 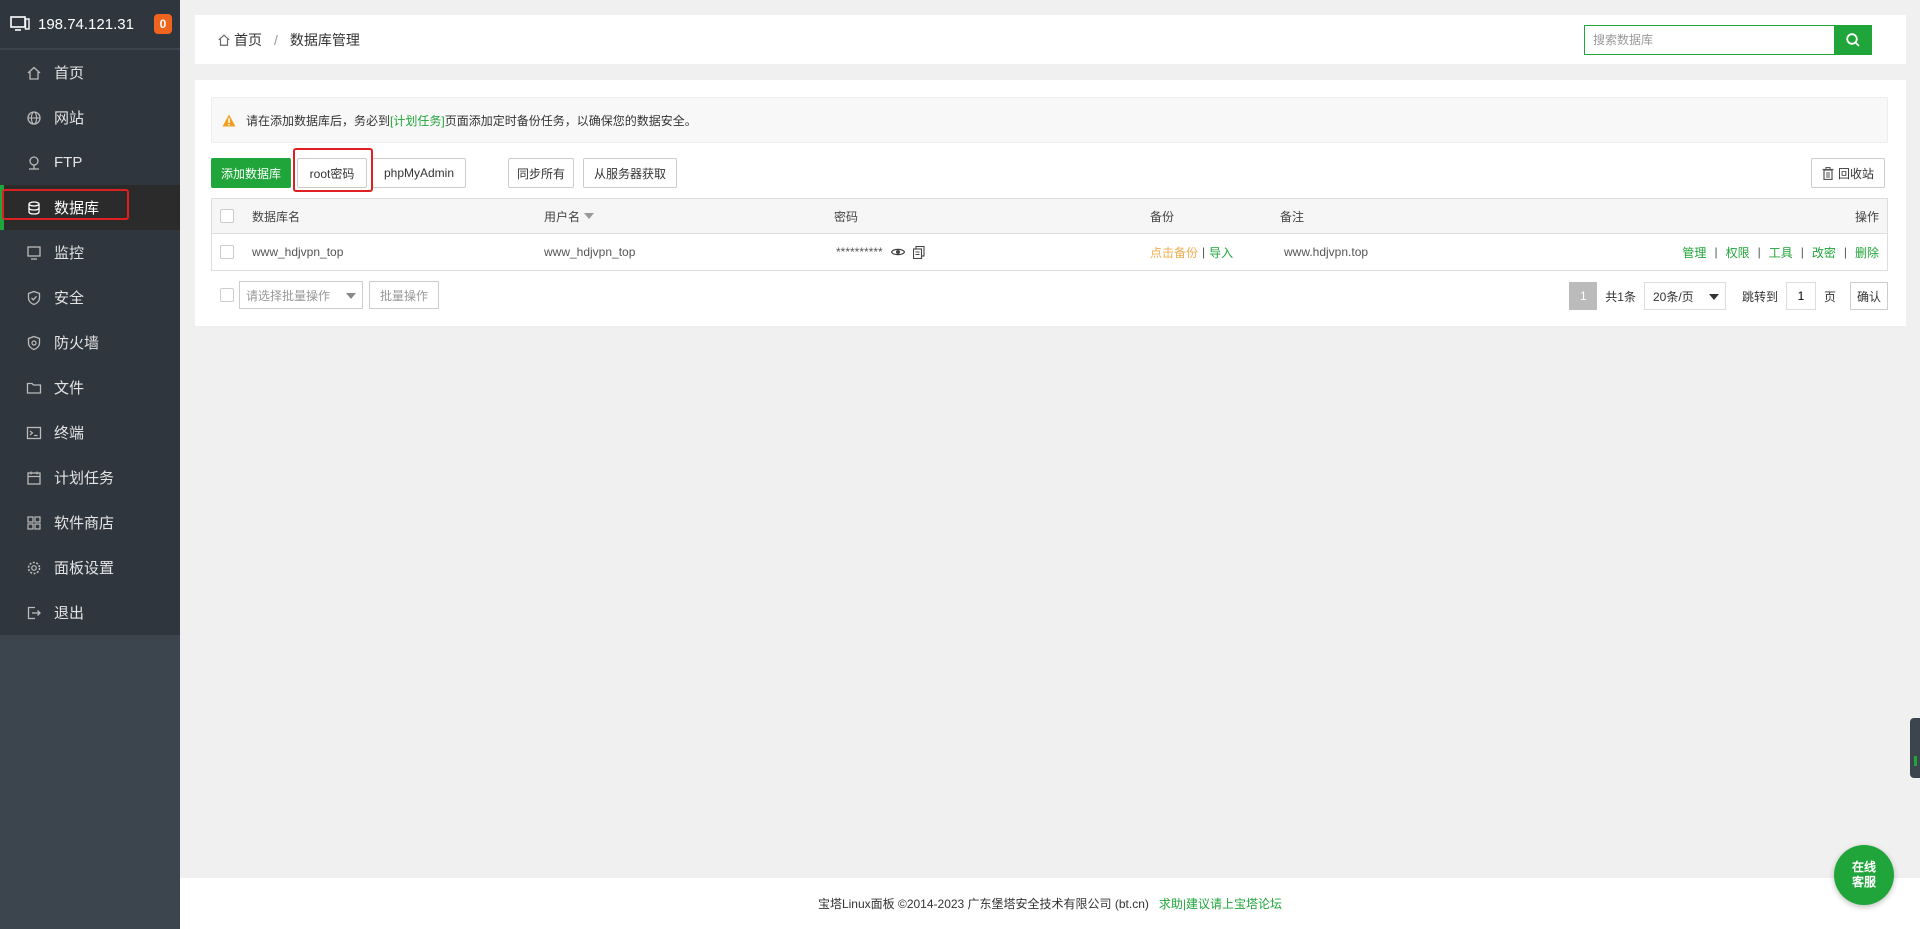 What do you see at coordinates (859, 252) in the screenshot?
I see `password-masked: **********` at bounding box center [859, 252].